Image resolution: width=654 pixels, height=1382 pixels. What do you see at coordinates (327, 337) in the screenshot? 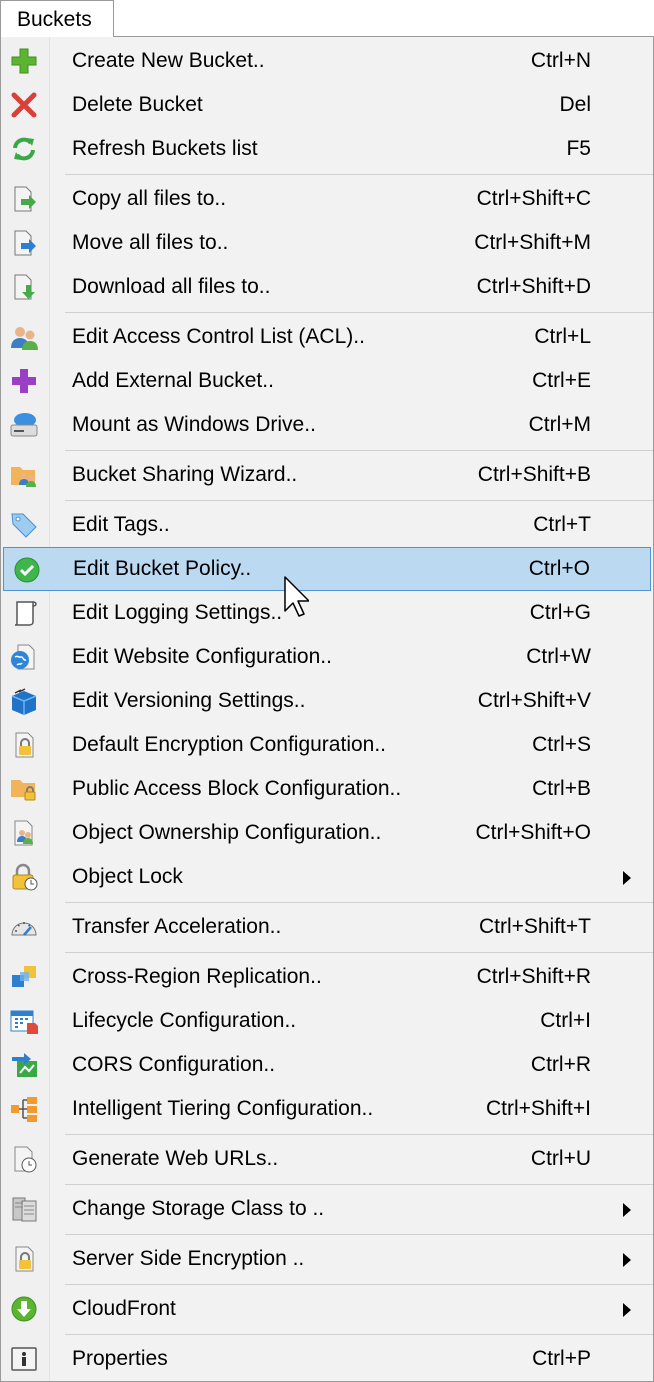
I see `menu-item-edit-acl: Edit Access Control List (ACL).. Ctrl+L` at bounding box center [327, 337].